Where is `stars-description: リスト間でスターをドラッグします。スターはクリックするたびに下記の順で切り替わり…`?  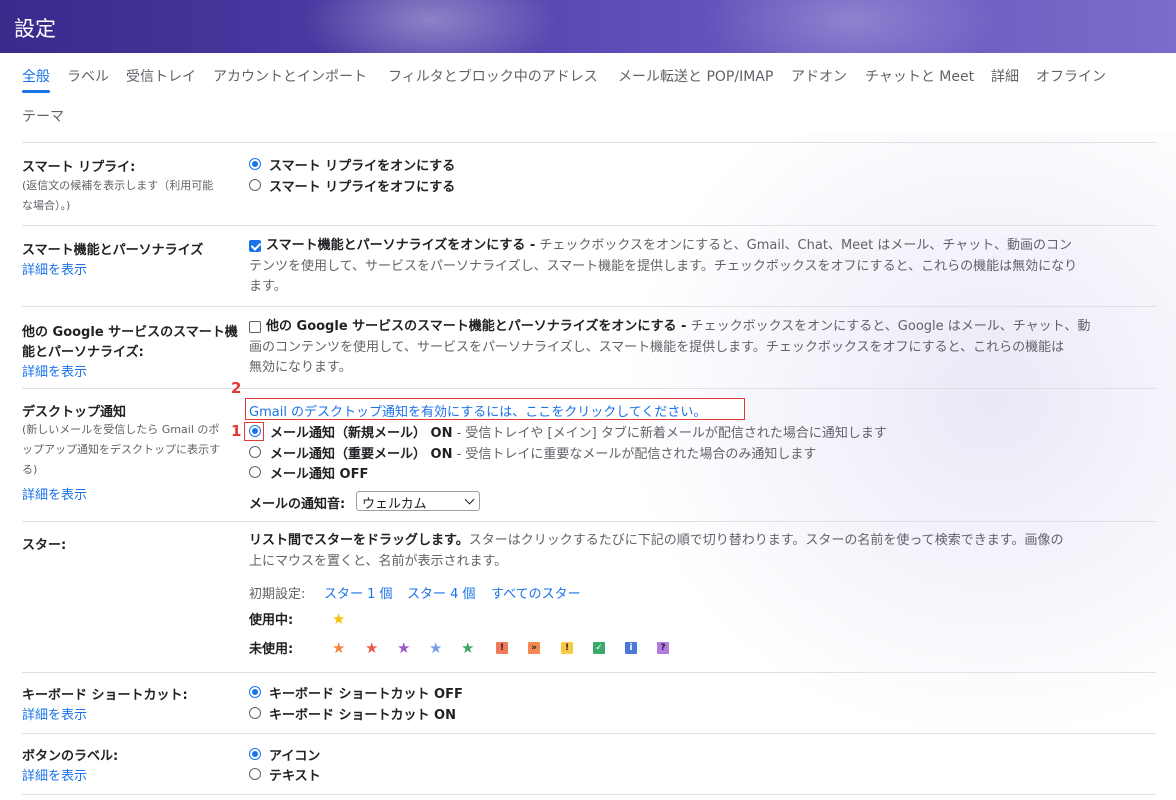
stars-description: リスト間でスターをドラッグします。スターはクリックするたびに下記の順で切り替わり… is located at coordinates (704, 551).